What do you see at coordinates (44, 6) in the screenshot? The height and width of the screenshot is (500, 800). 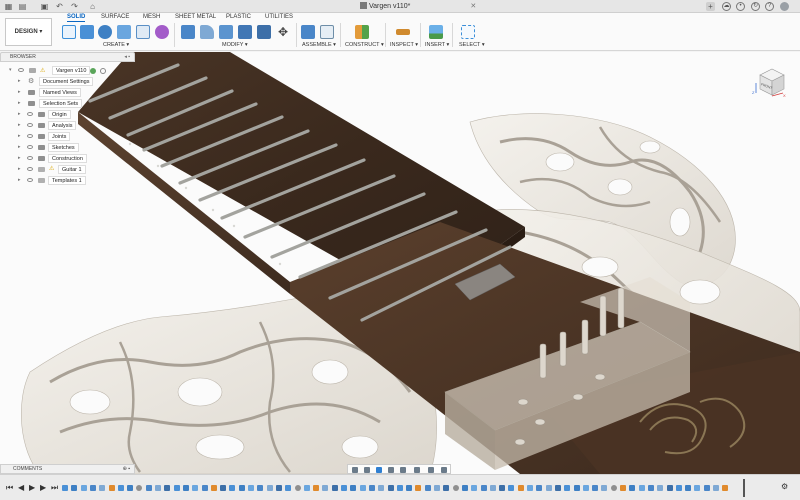 I see `save-icon: ▣` at bounding box center [44, 6].